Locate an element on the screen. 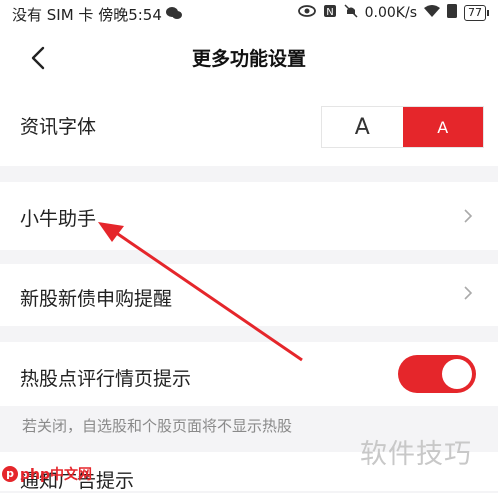 This screenshot has width=498, height=493. font-size-toggle: A A is located at coordinates (402, 127).